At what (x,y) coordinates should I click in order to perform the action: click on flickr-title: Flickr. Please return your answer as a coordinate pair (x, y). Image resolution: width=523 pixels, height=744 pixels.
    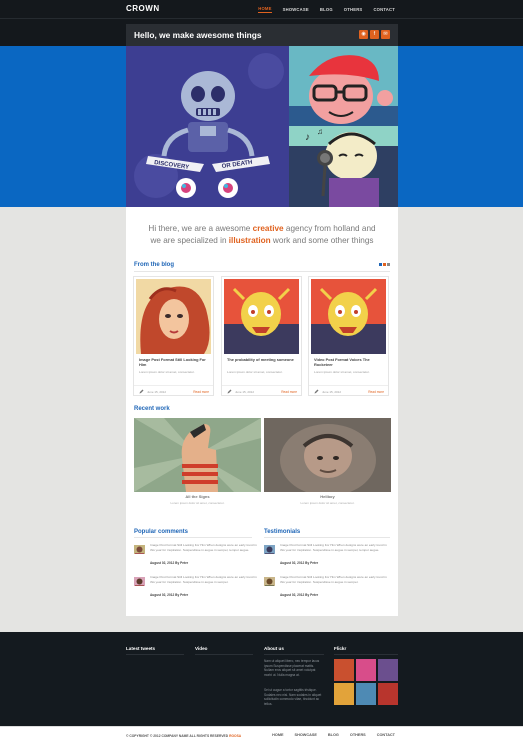
    Looking at the image, I should click on (340, 648).